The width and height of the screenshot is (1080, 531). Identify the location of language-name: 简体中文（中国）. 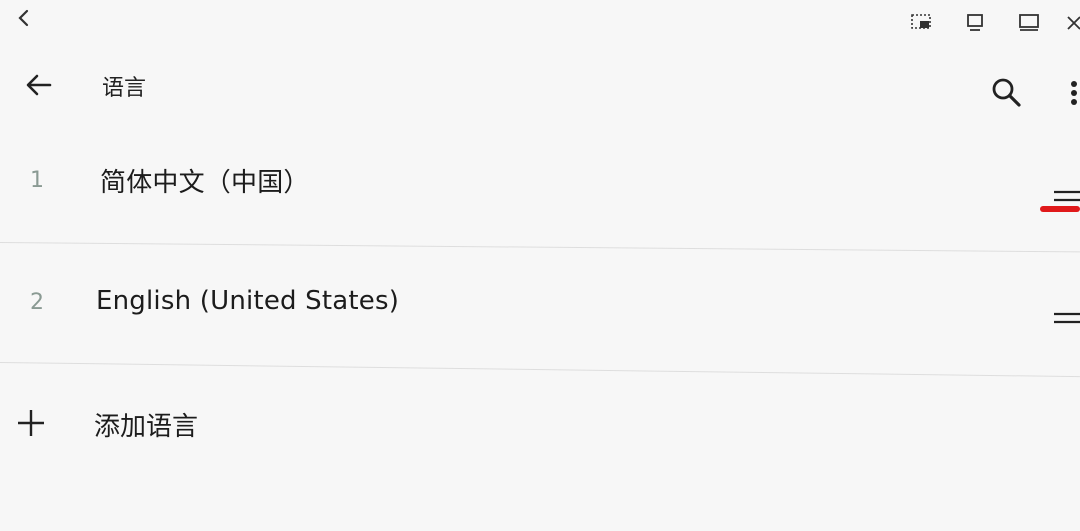
(205, 183).